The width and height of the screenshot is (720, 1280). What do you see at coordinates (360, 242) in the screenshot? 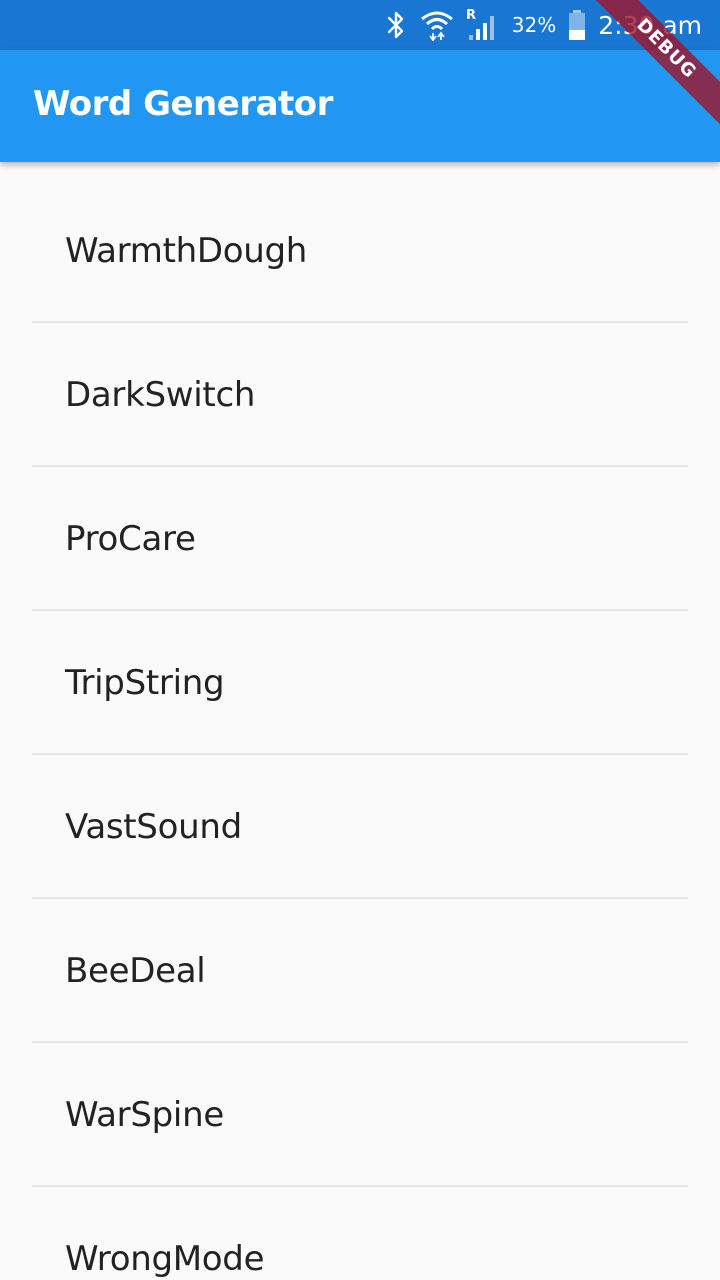
I see `list-item: WarmthDough` at bounding box center [360, 242].